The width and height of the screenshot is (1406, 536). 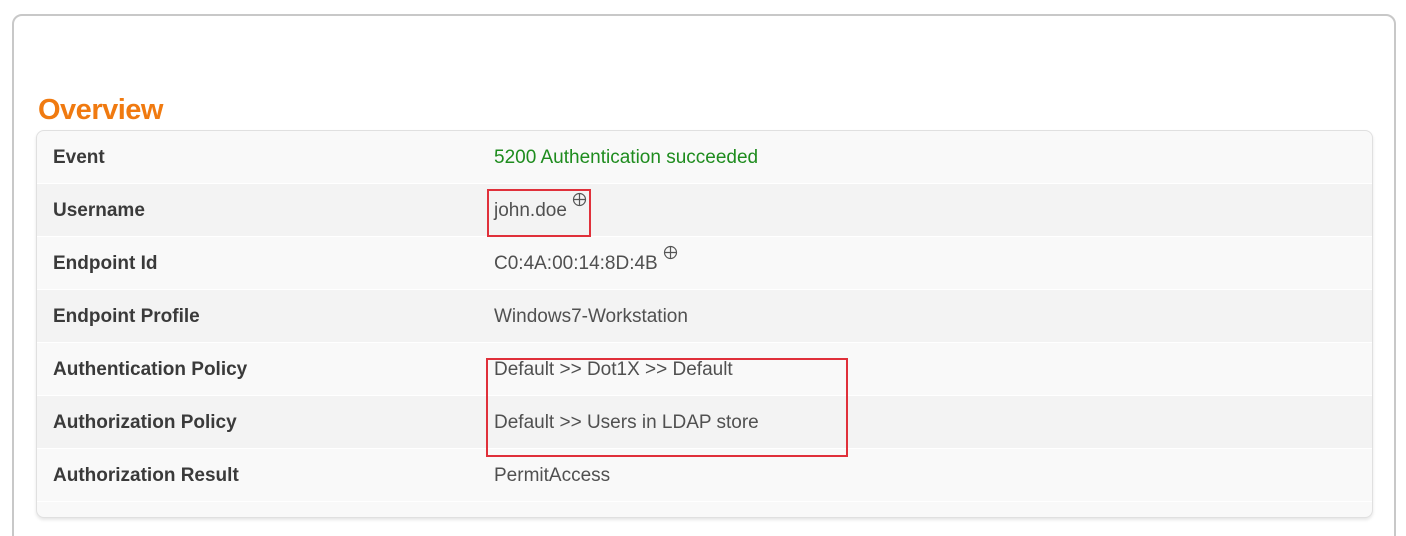 What do you see at coordinates (626, 157) in the screenshot?
I see `event-value: 5200 Authentication succeeded` at bounding box center [626, 157].